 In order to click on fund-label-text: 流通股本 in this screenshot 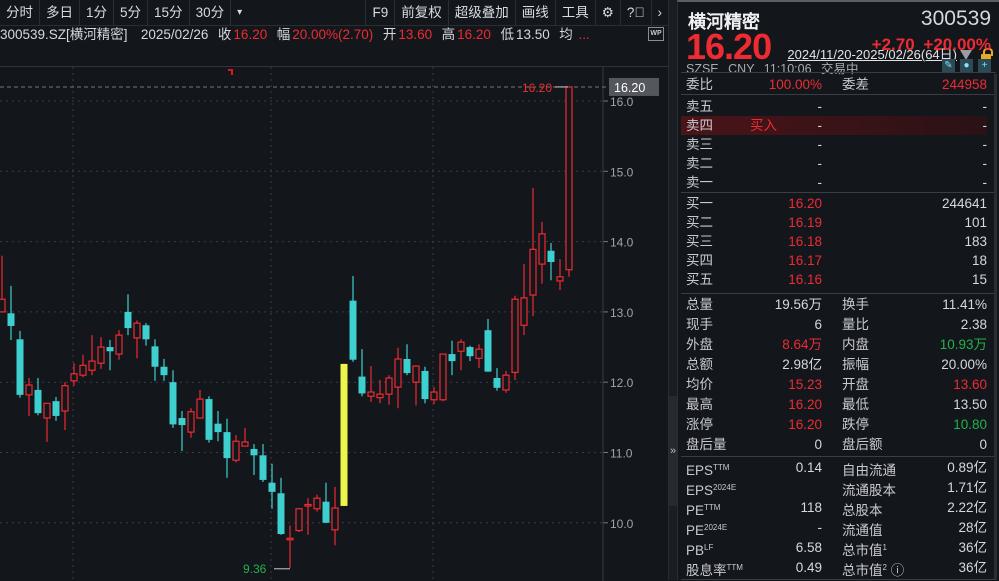, I will do `click(869, 490)`.